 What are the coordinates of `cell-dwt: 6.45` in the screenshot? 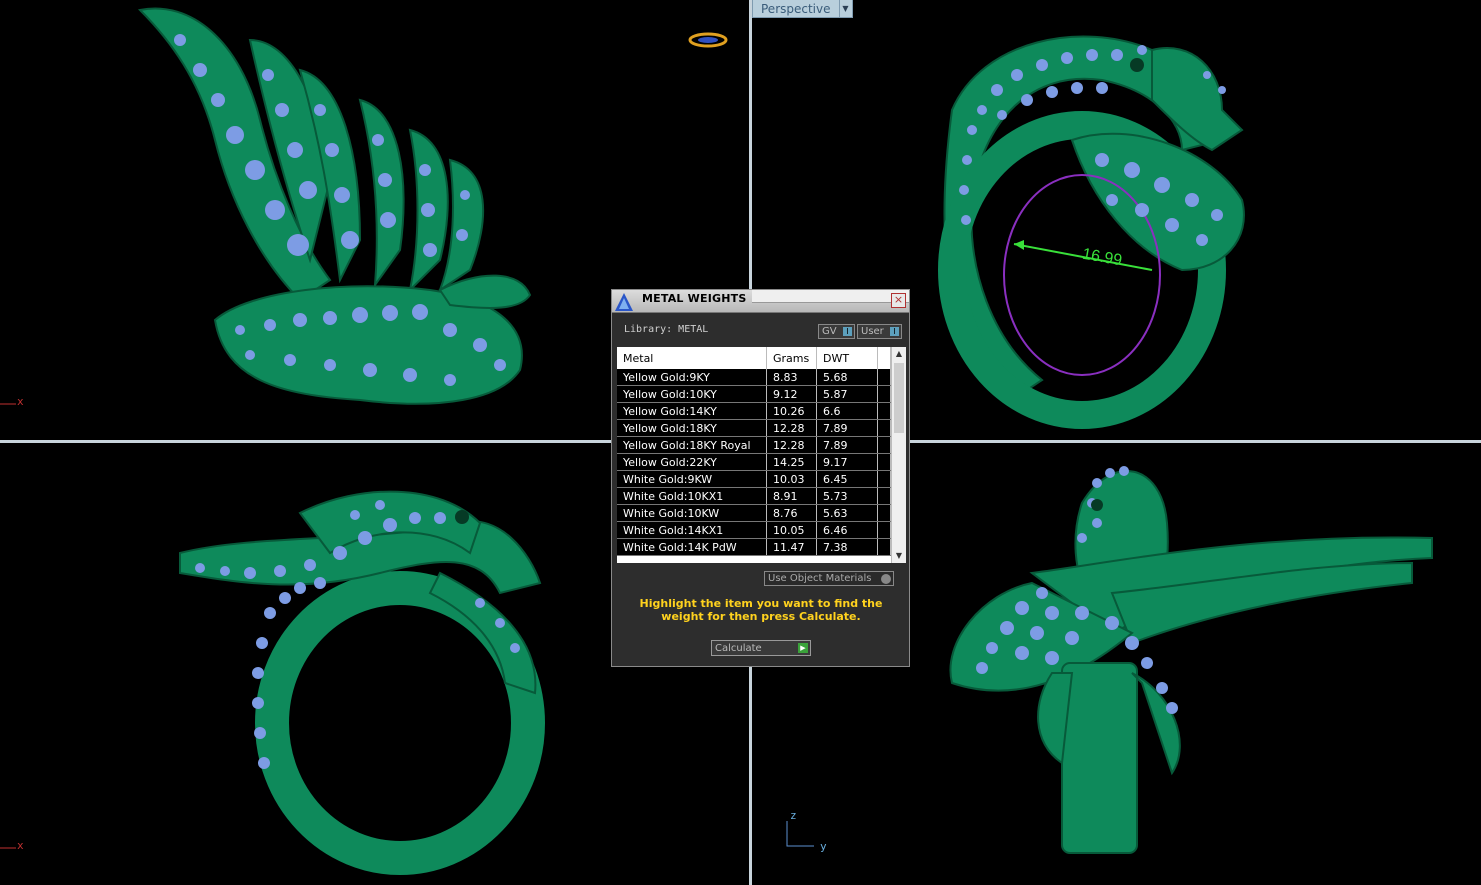 It's located at (847, 479).